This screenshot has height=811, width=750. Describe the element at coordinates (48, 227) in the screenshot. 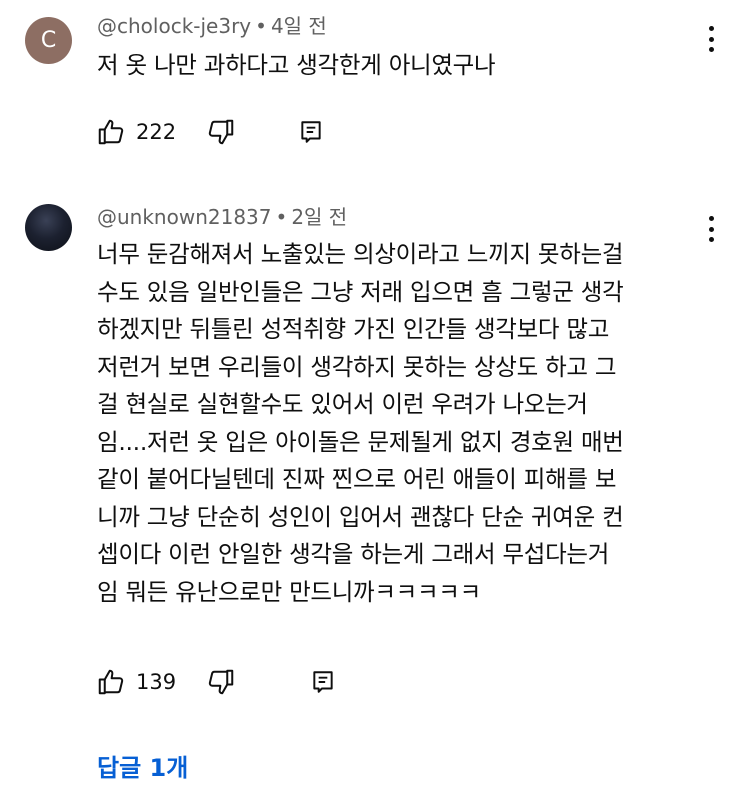

I see `avatar` at that location.